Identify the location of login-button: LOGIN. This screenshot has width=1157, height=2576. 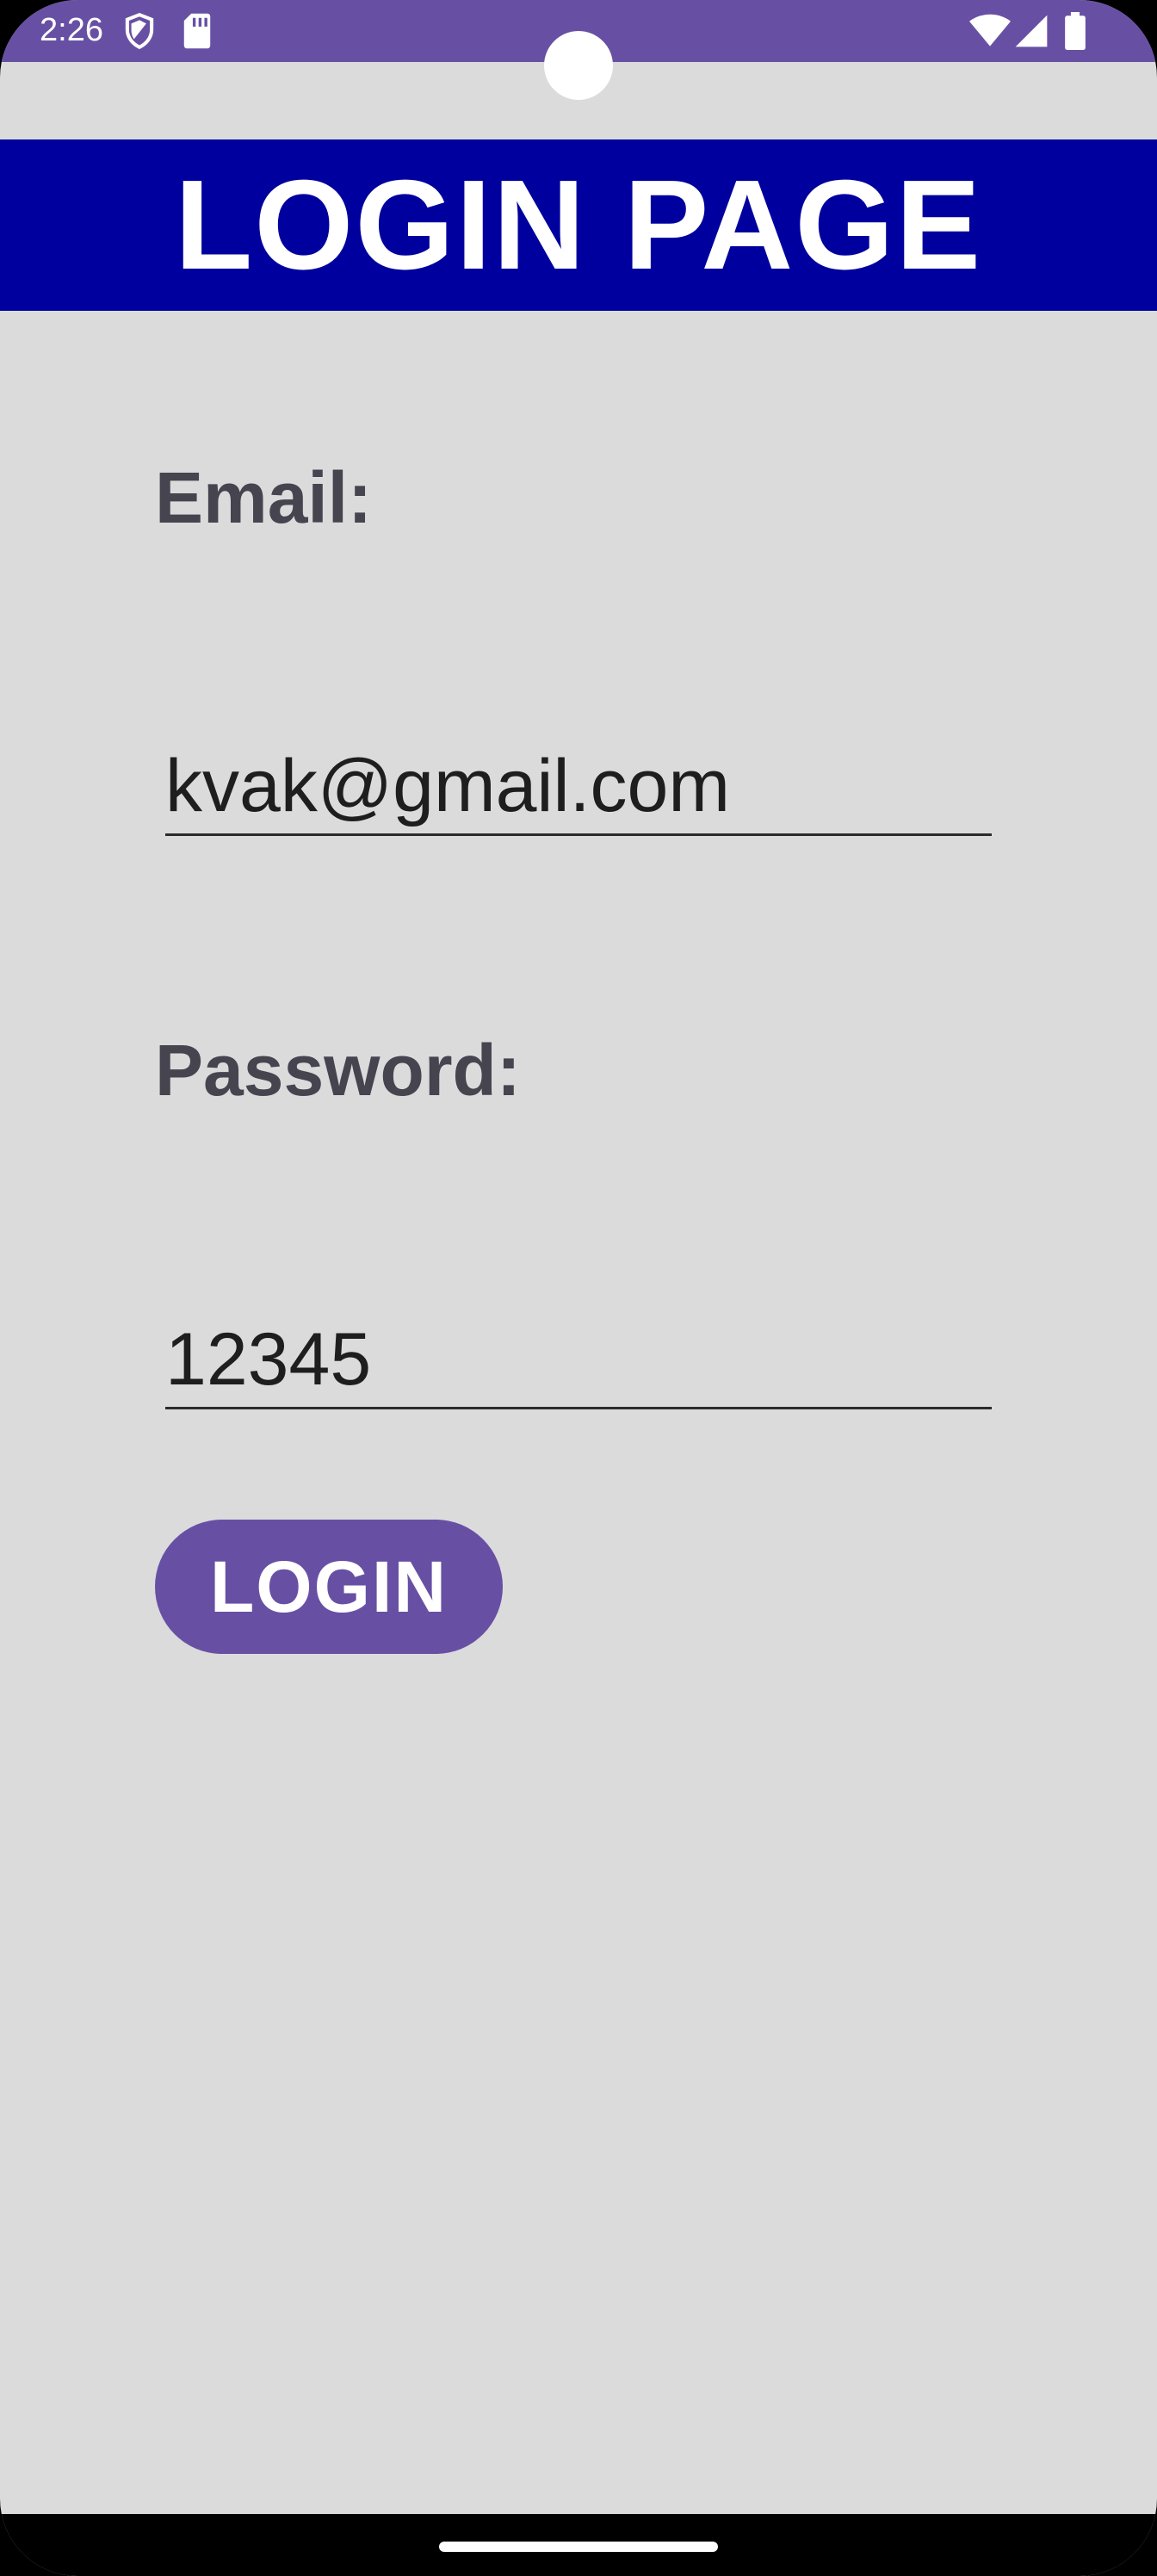
(329, 1587).